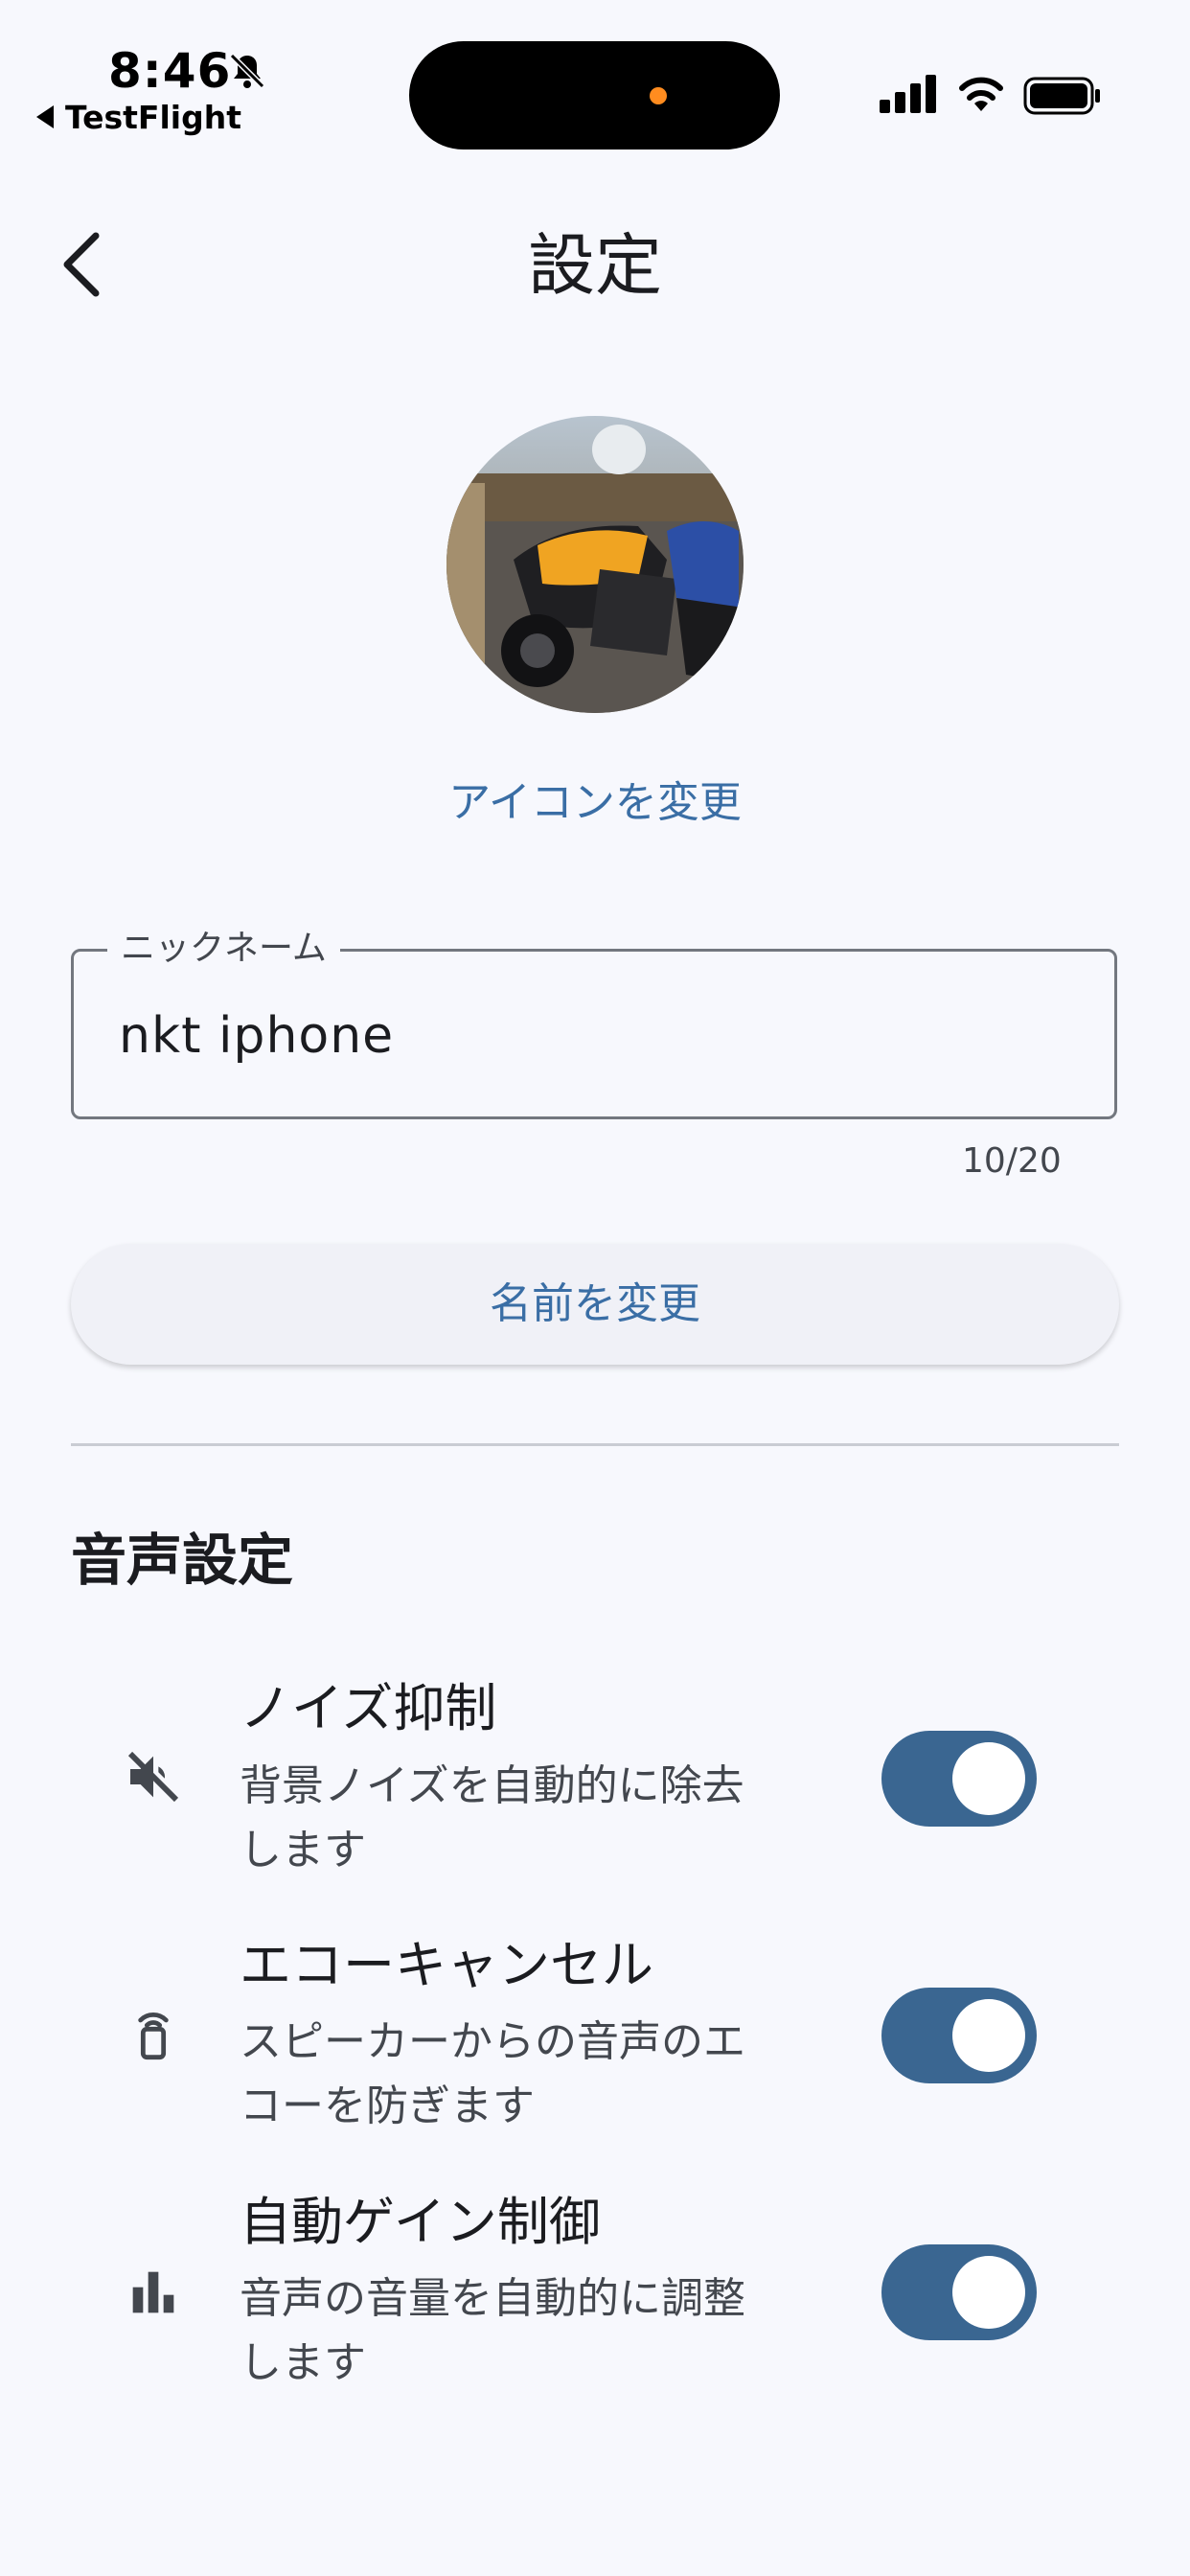 The height and width of the screenshot is (2576, 1190). I want to click on change-icon-button: アイコンを変更, so click(595, 803).